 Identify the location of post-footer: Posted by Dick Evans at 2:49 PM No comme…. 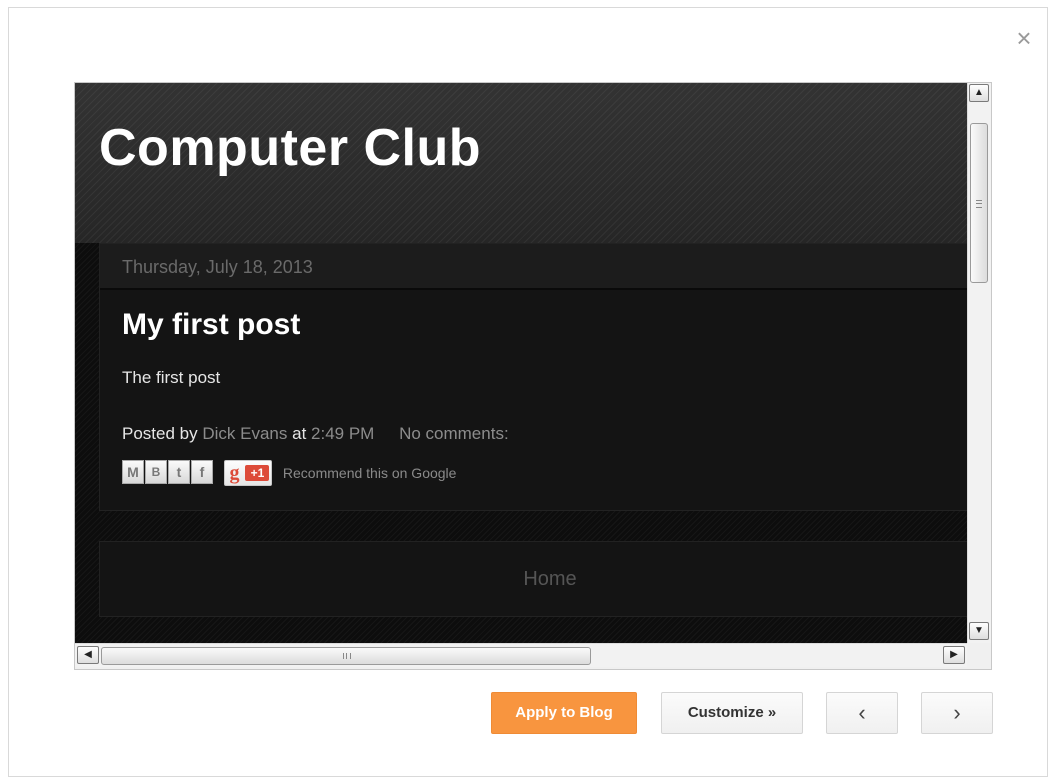
(315, 434).